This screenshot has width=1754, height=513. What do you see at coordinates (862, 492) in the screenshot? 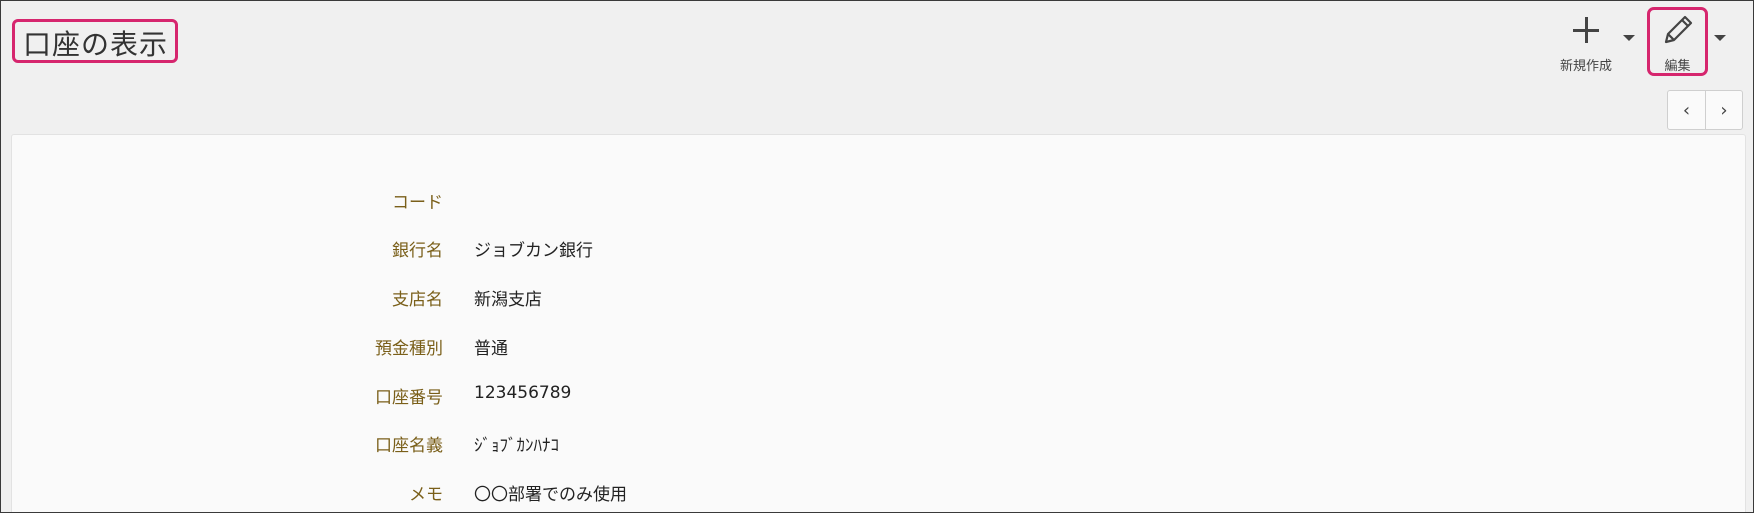
I see `field-row-memo: メモ 〇〇部署でのみ使用` at bounding box center [862, 492].